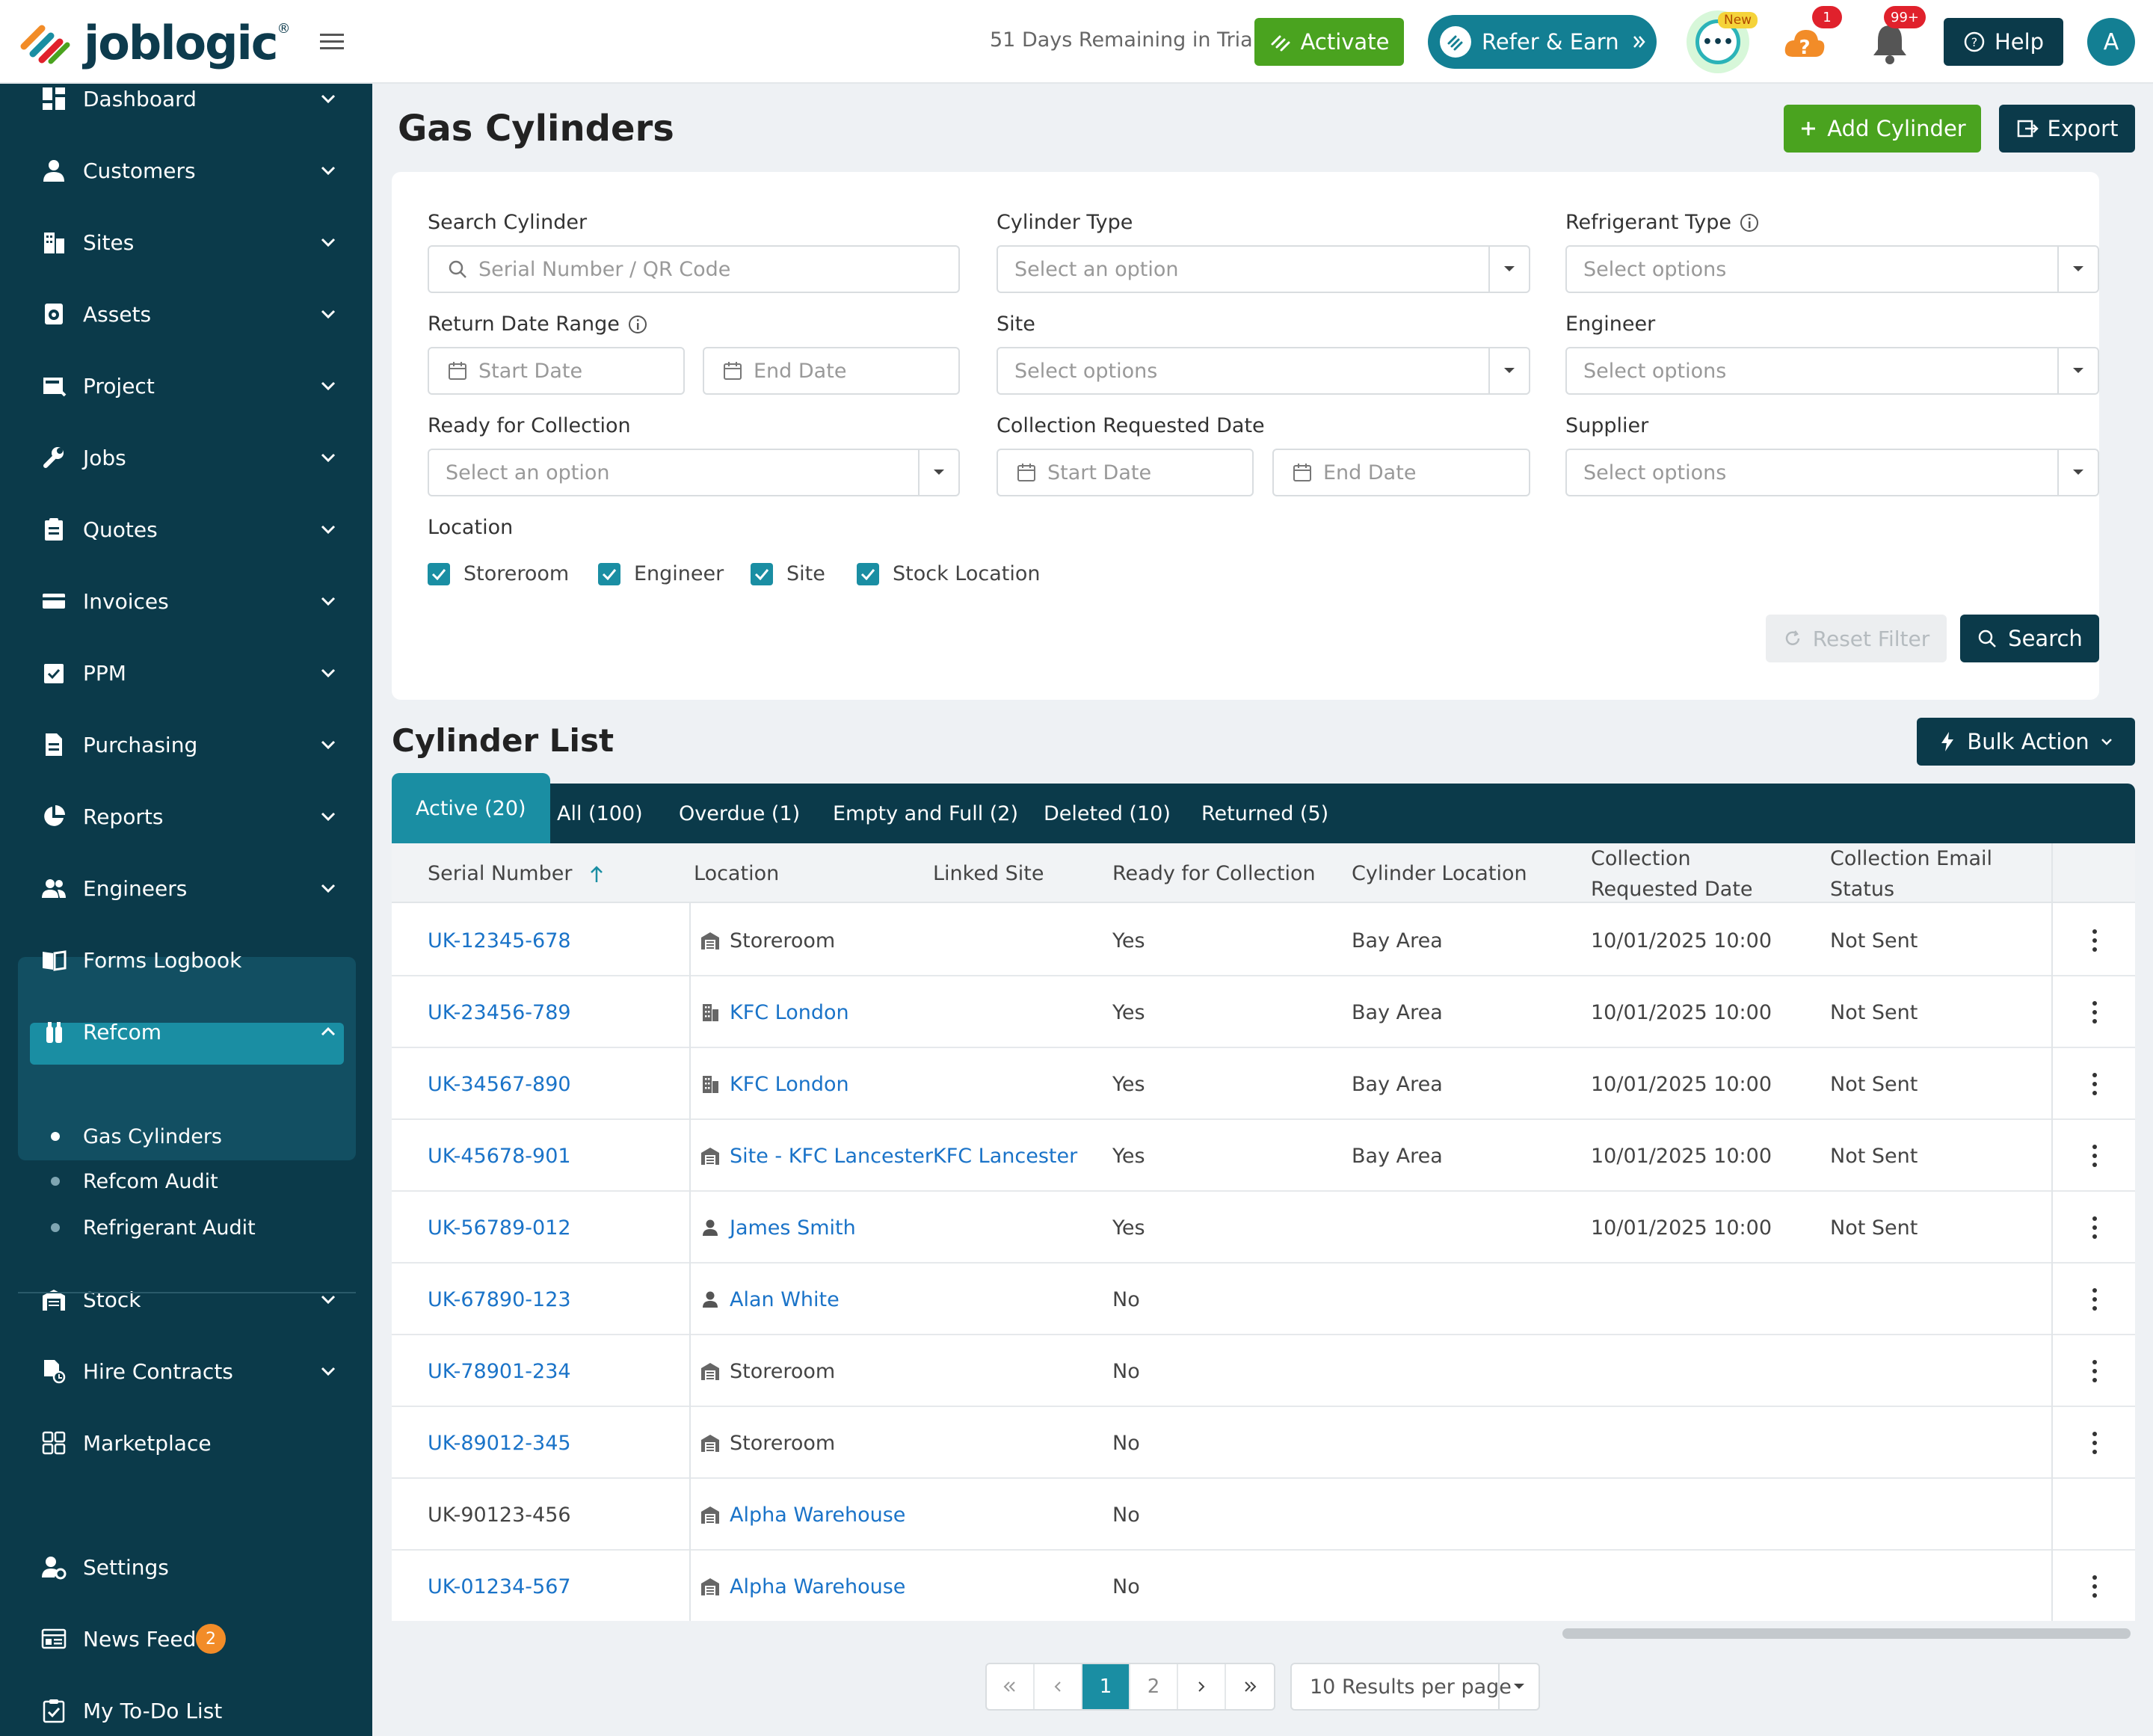 The image size is (2153, 1736). I want to click on column-header-collection-email-status: Collection Email Status, so click(1911, 874).